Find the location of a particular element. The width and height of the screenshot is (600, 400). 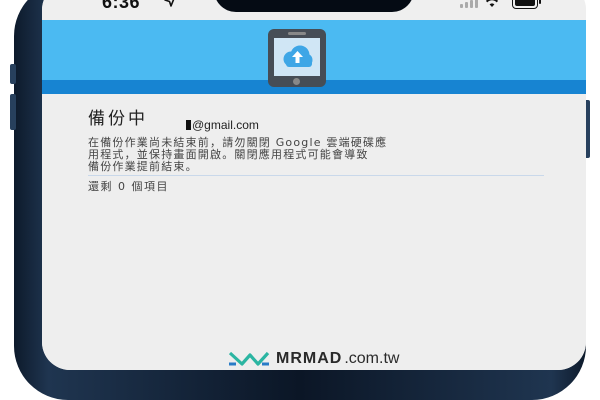

backup-title: 備份中 is located at coordinates (118, 119).